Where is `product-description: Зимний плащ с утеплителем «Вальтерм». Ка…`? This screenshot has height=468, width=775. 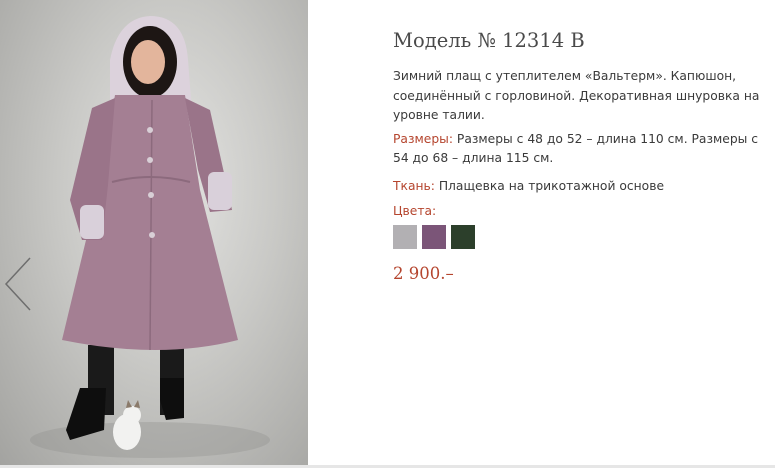 product-description: Зимний плащ с утеплителем «Вальтерм». Ка… is located at coordinates (576, 95).